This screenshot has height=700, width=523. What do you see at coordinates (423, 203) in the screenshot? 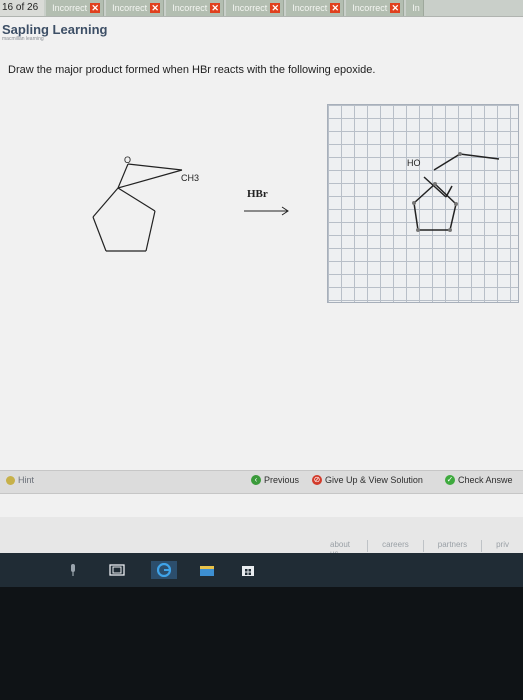
I see `drawing-canvas` at bounding box center [423, 203].